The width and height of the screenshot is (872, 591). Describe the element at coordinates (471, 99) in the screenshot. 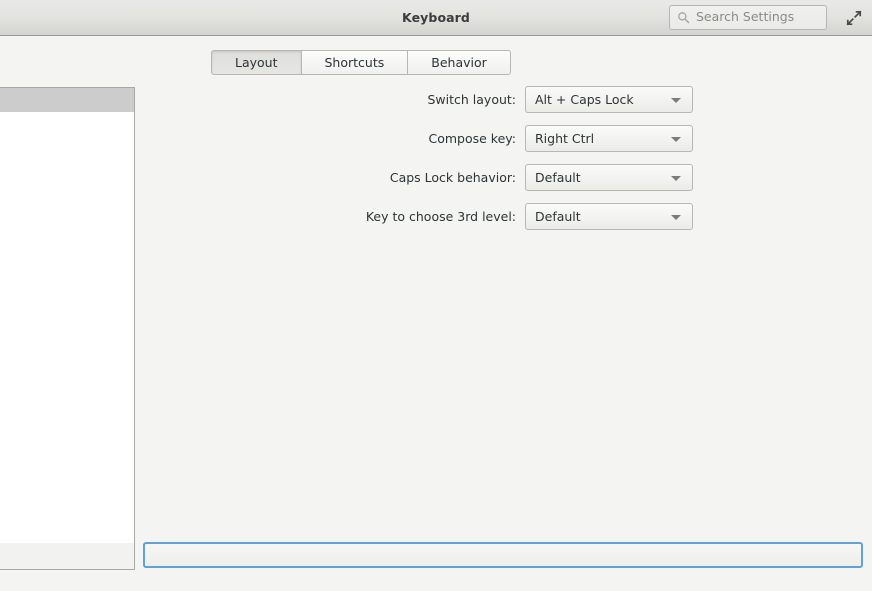

I see `switch-layout-label: Switch layout:` at that location.